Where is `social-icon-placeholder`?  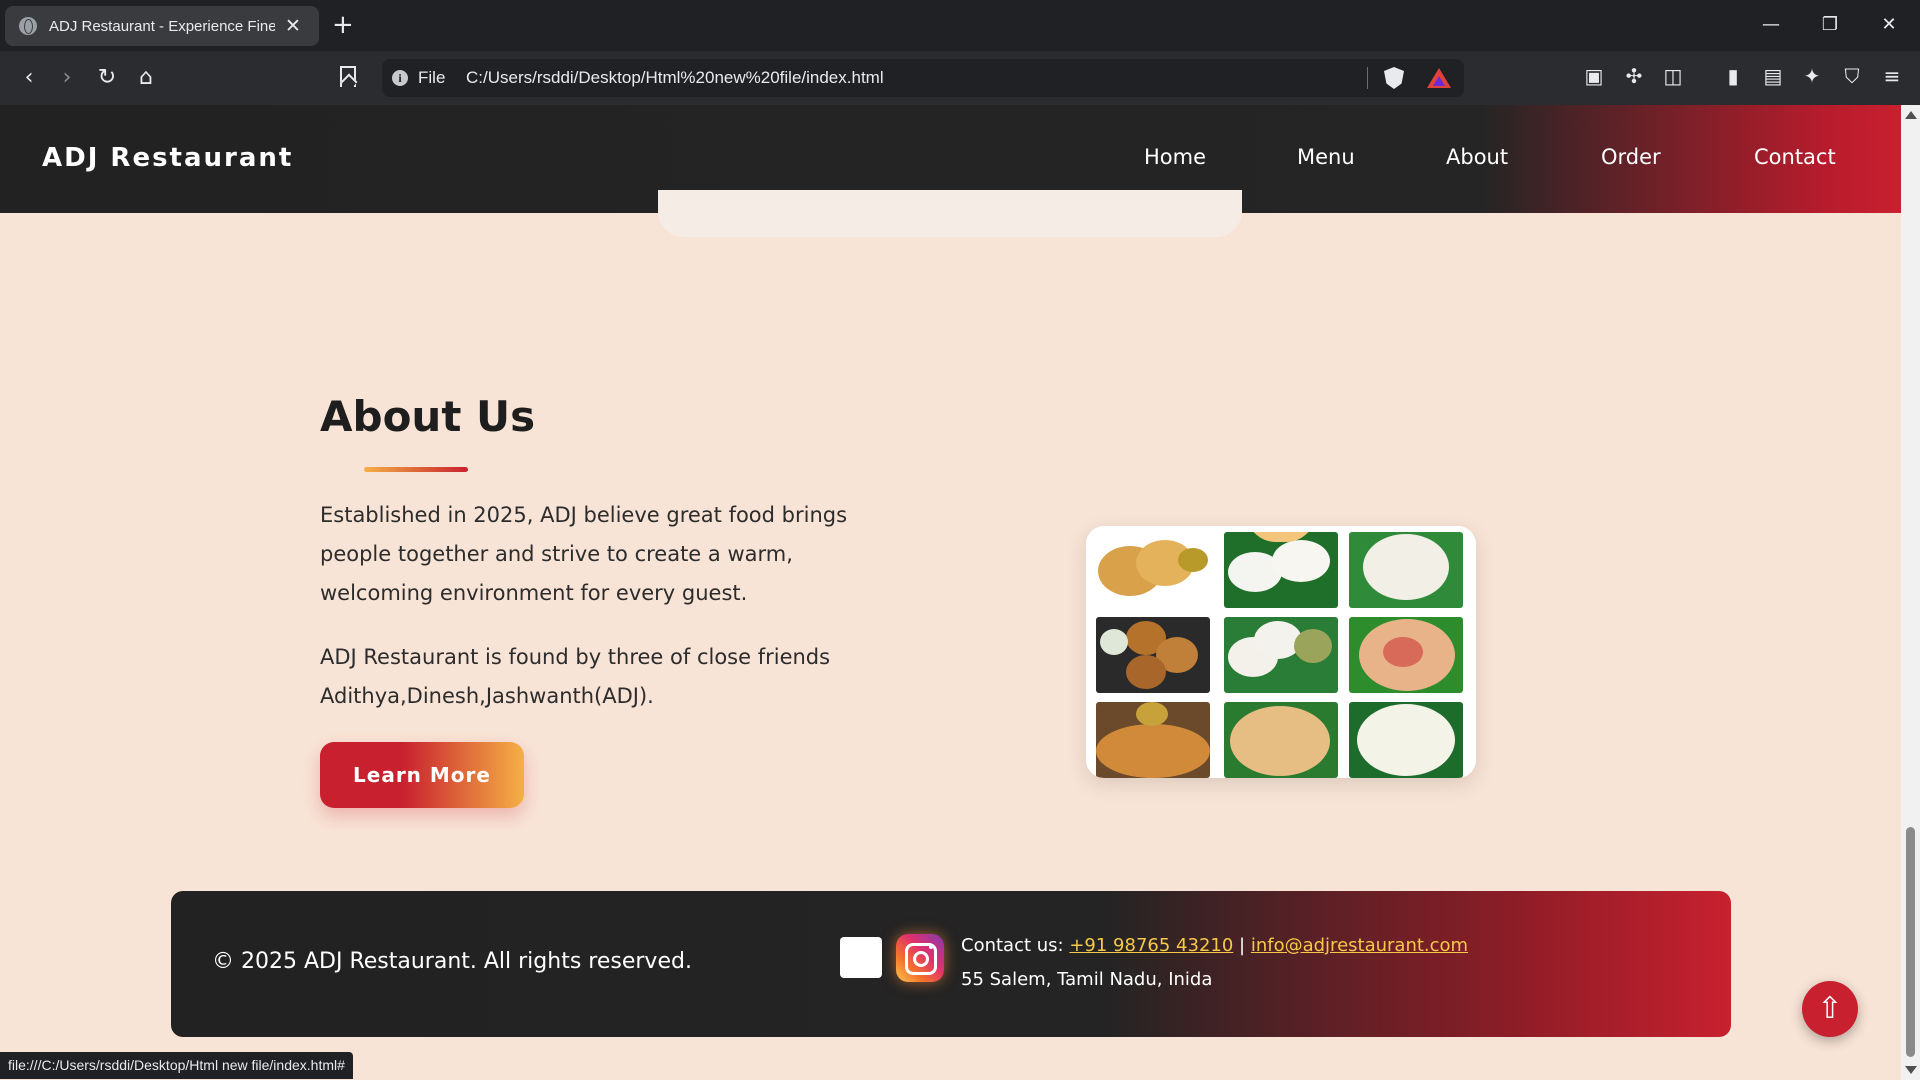
social-icon-placeholder is located at coordinates (861, 957).